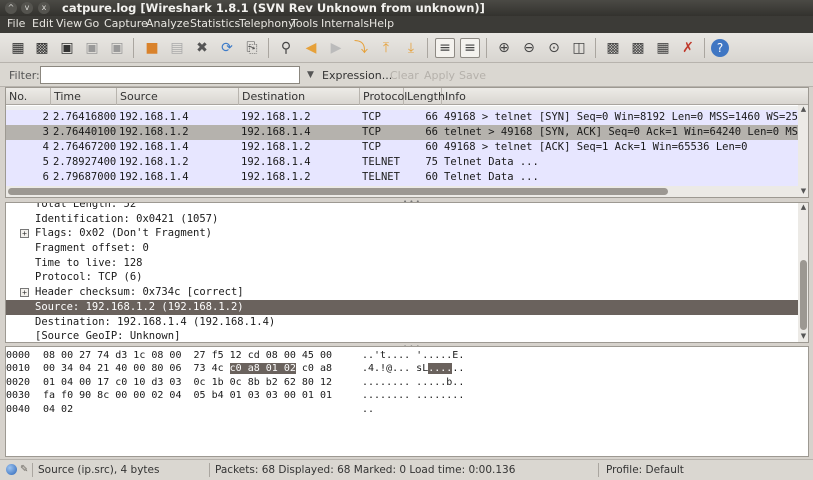 This screenshot has height=480, width=813. What do you see at coordinates (310, 75) in the screenshot?
I see `filter-dropdown-icon: ▼` at bounding box center [310, 75].